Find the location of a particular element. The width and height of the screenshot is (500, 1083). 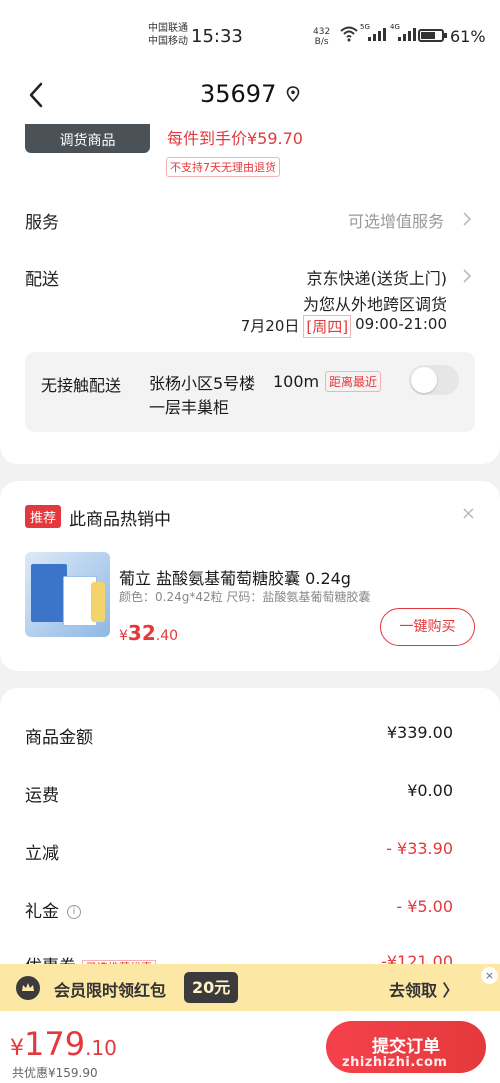

nearest-badge: 距离最近 is located at coordinates (353, 381).